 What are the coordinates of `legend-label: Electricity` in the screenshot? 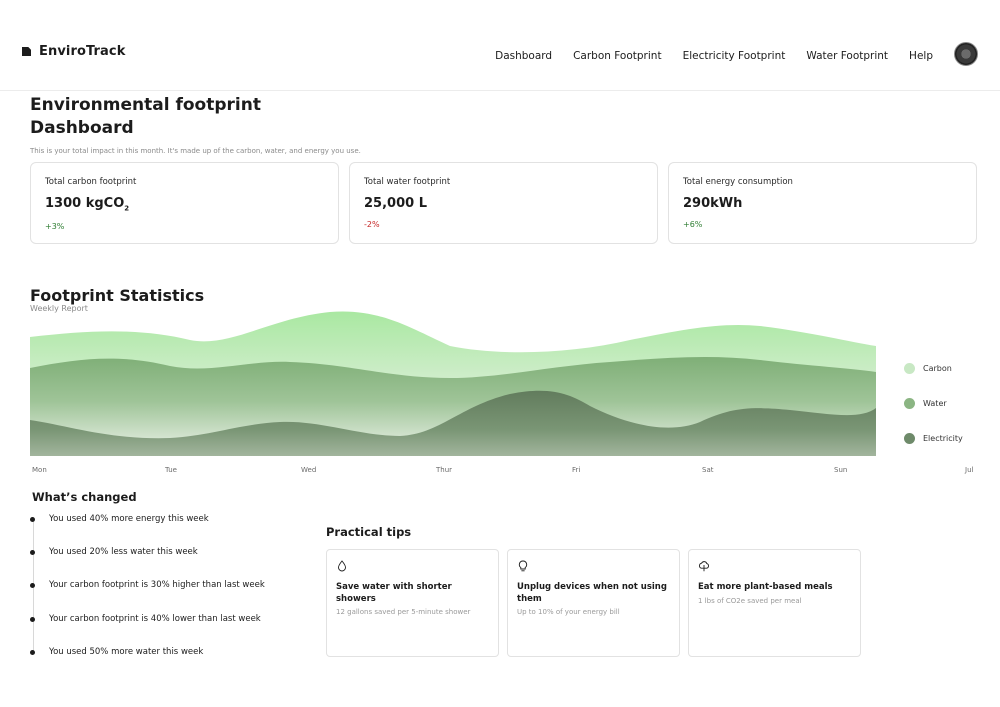 It's located at (943, 438).